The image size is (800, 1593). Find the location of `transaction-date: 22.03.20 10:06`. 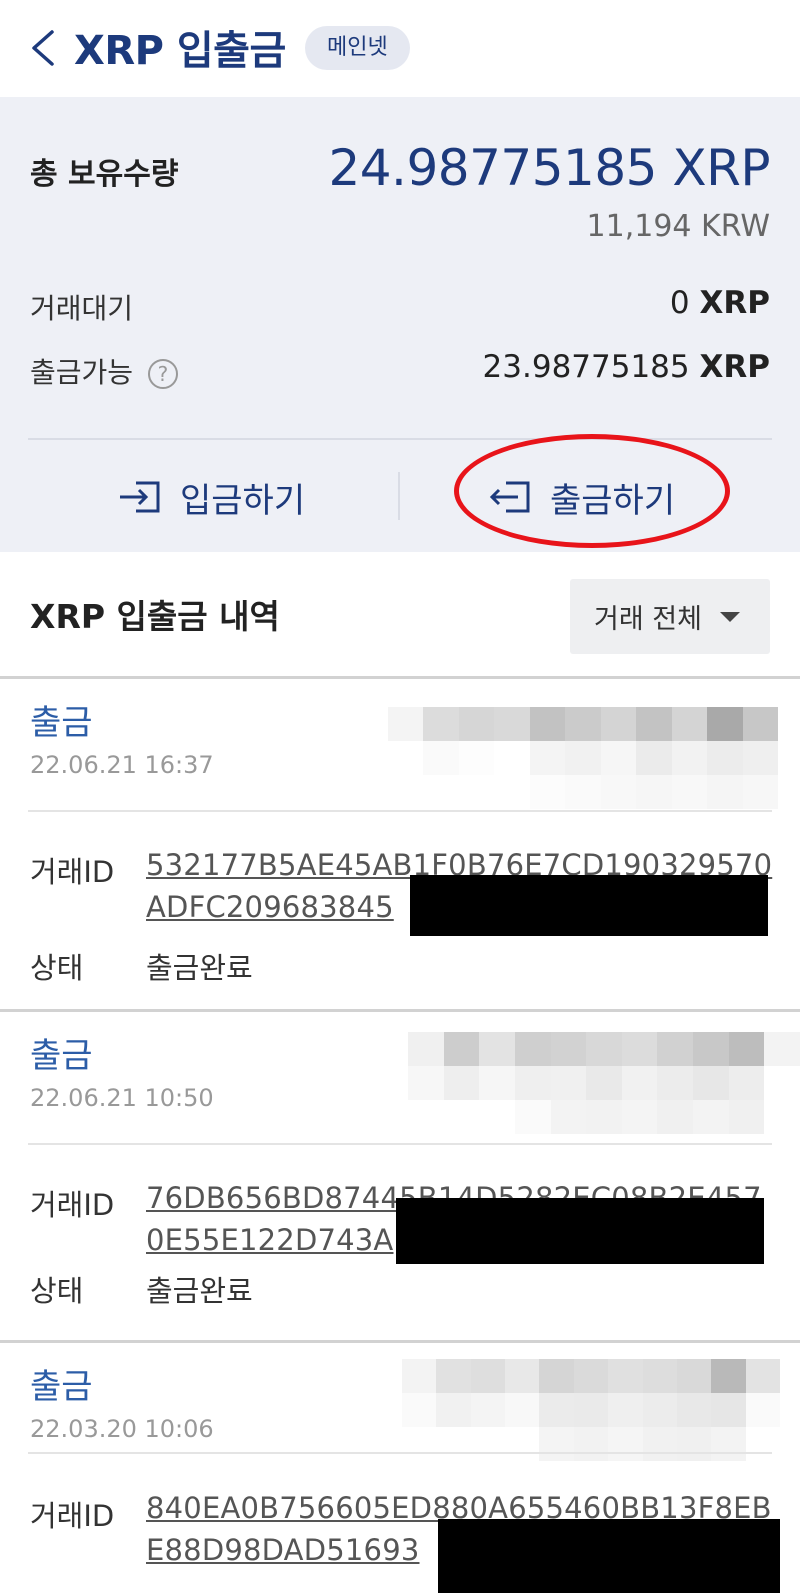

transaction-date: 22.03.20 10:06 is located at coordinates (122, 1429).